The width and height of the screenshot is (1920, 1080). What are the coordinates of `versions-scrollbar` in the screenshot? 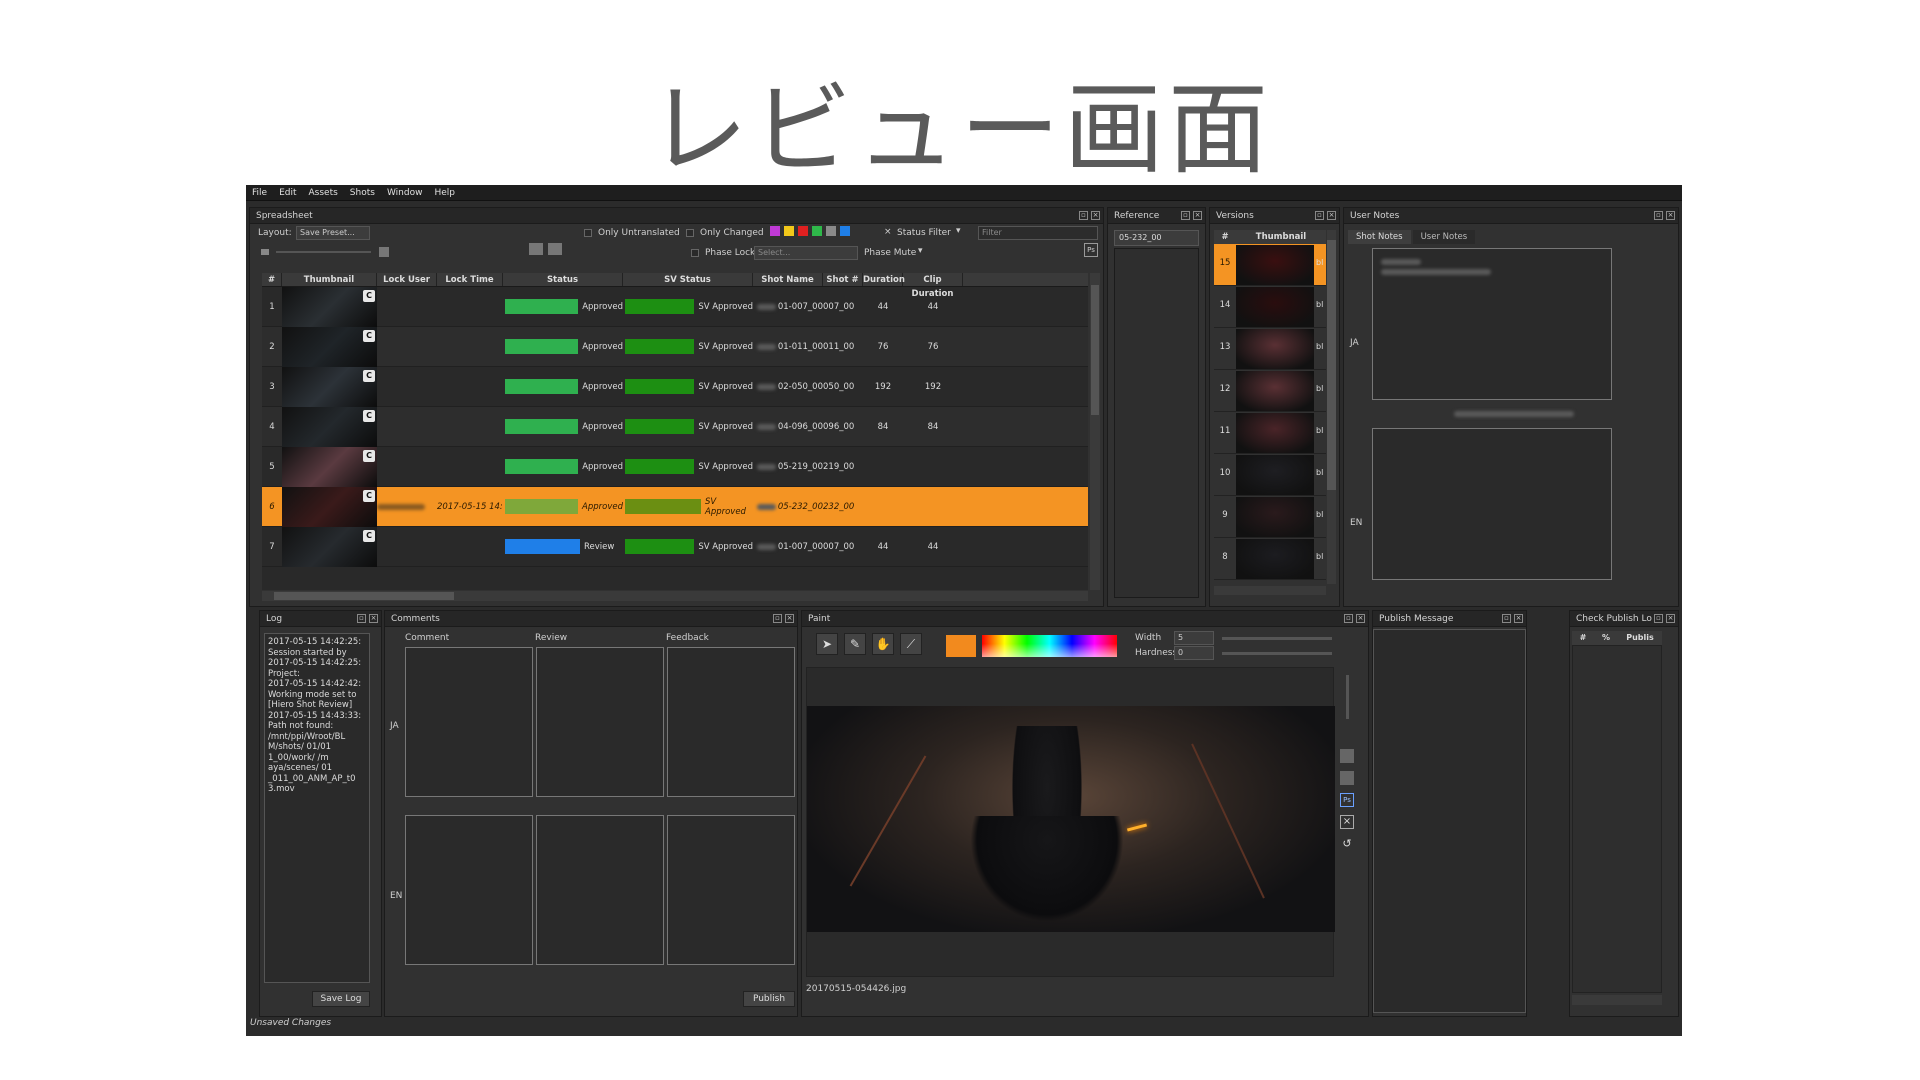 It's located at (1331, 407).